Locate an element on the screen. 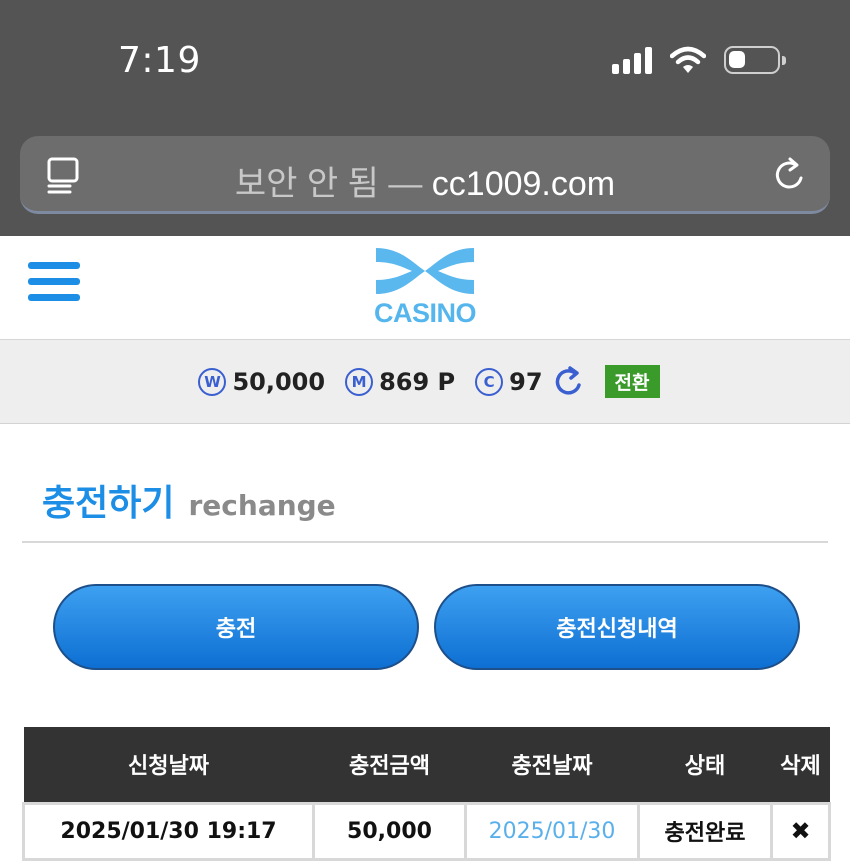 The image size is (850, 868). url-text: 보안 안 됨 — cc1009.com is located at coordinates (425, 180).